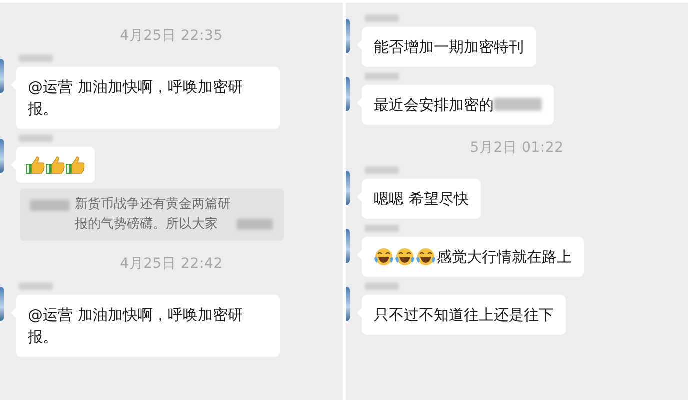  I want to click on message-text: 感觉大行情就在路上, so click(504, 257).